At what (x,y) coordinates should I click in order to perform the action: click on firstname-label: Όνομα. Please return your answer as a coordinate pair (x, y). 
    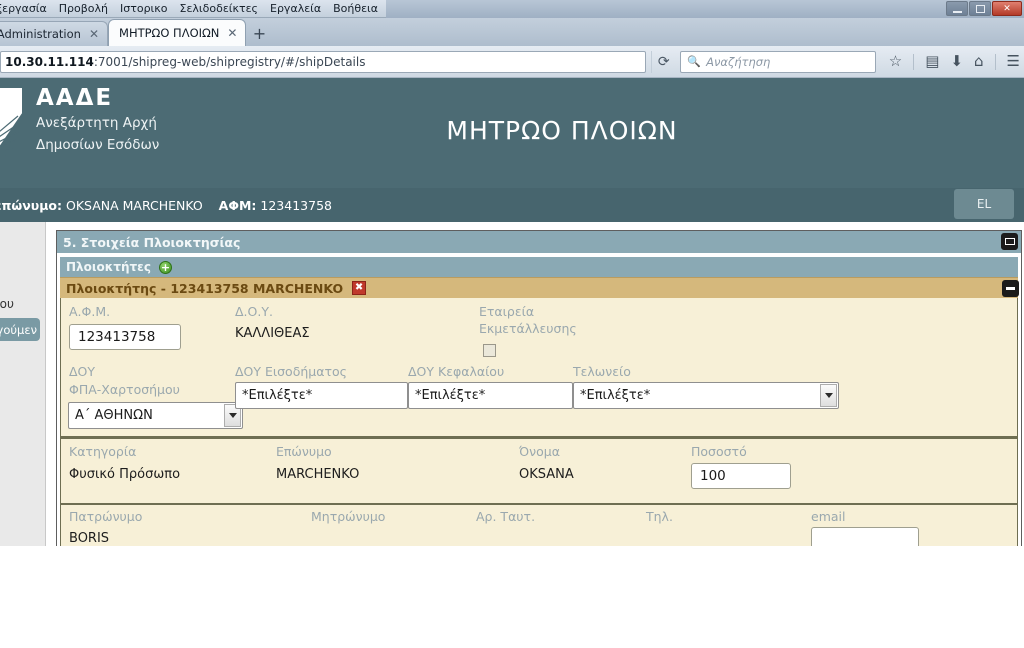
    Looking at the image, I should click on (539, 451).